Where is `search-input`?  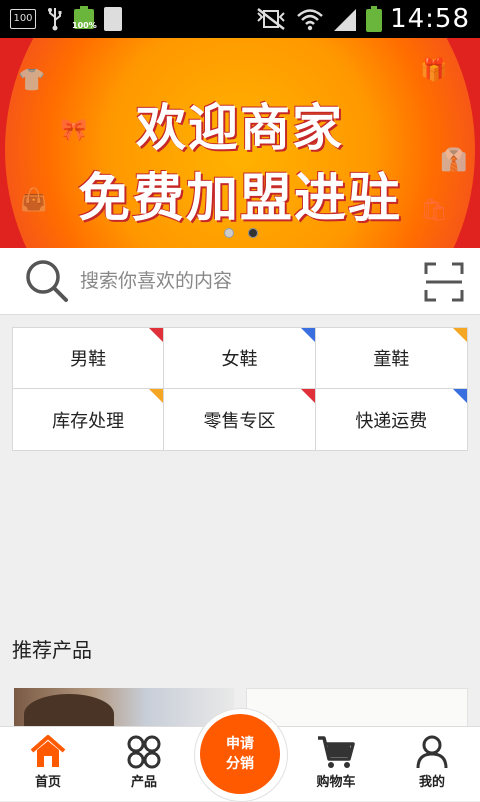
search-input is located at coordinates (240, 281).